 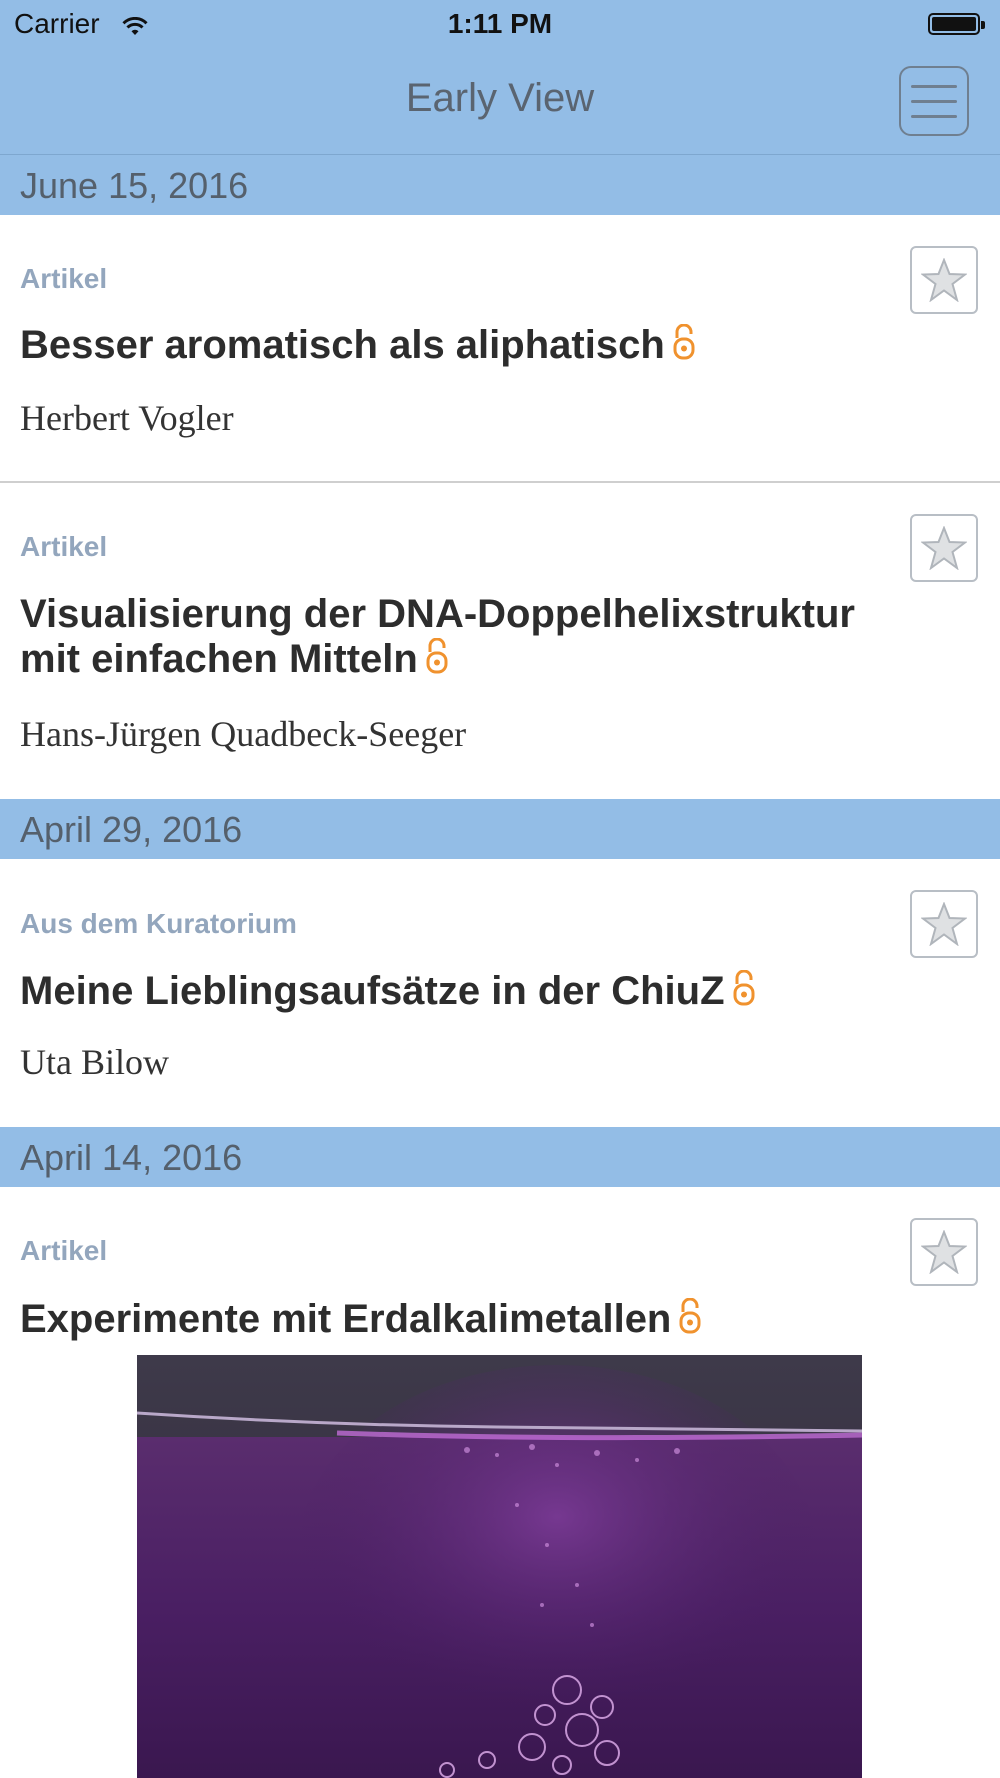 I want to click on status-bar: Carrier 1:11 PM, so click(x=500, y=25).